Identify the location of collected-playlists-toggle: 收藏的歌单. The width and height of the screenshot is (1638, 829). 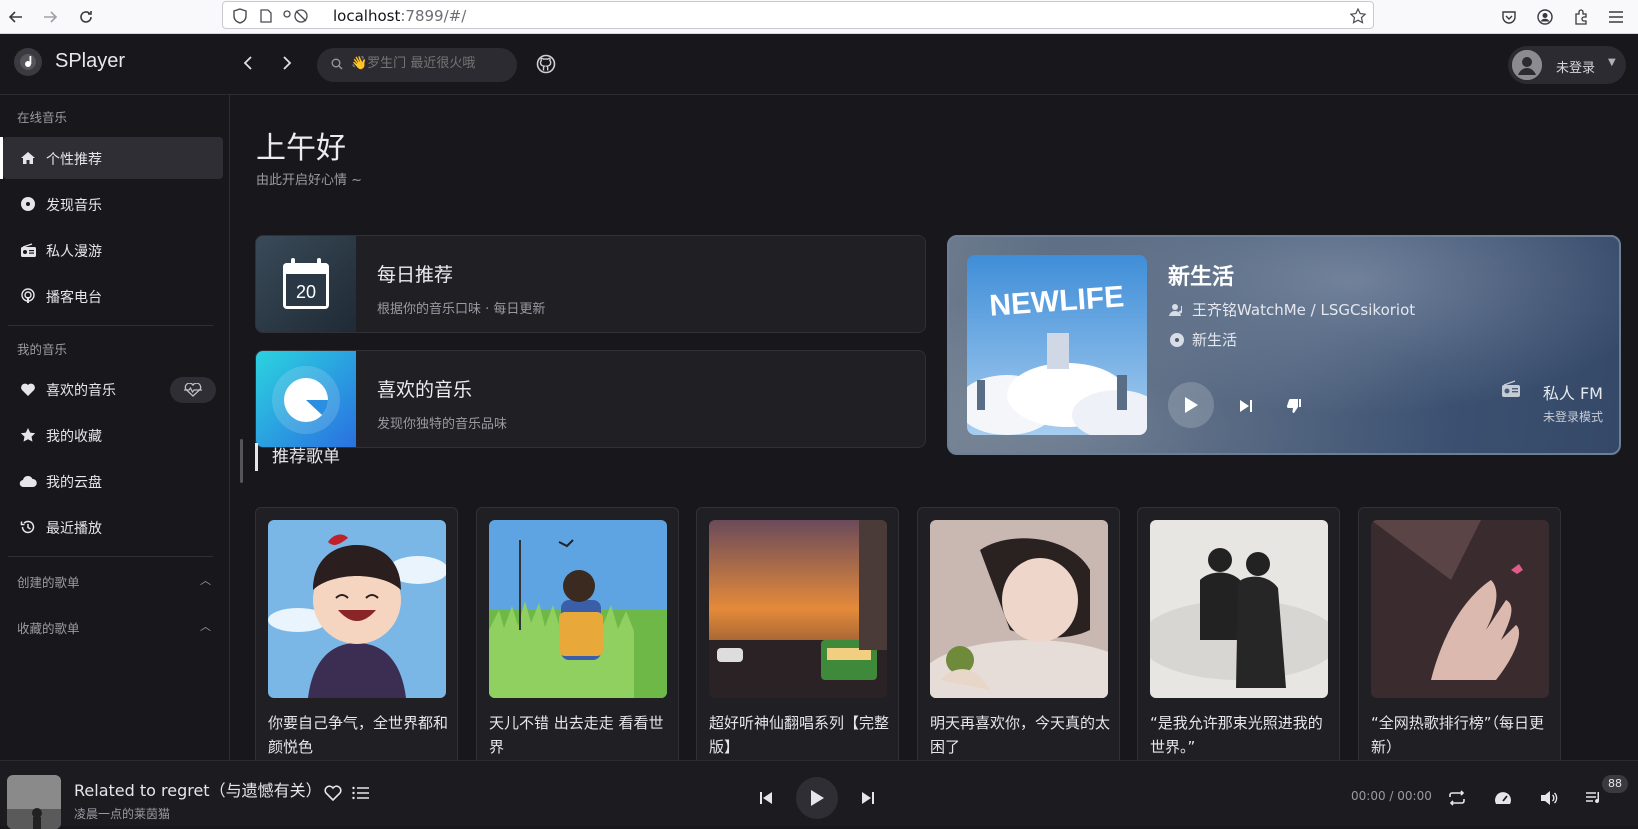
(48, 627).